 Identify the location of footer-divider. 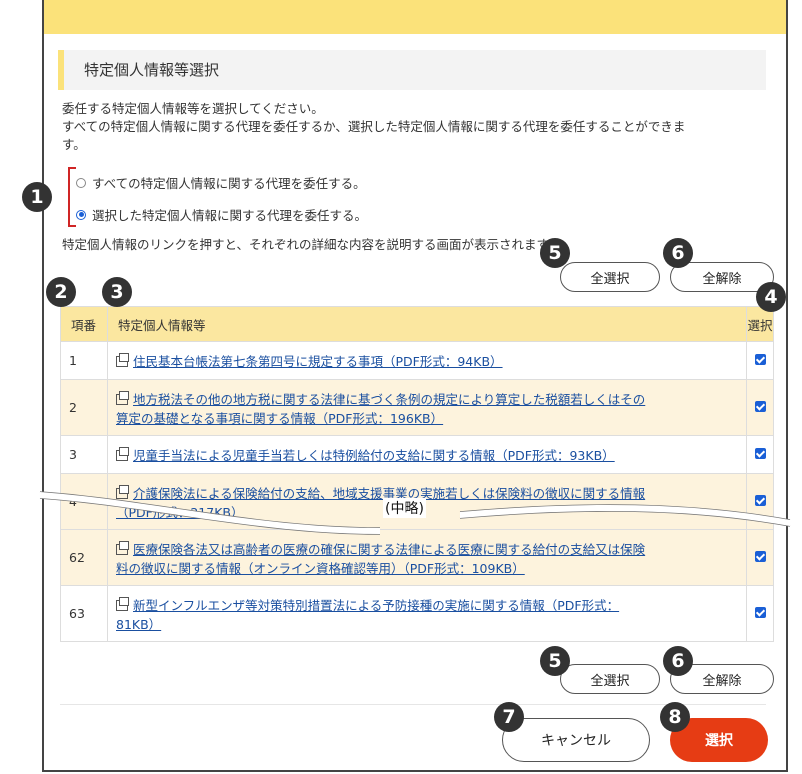
(413, 704).